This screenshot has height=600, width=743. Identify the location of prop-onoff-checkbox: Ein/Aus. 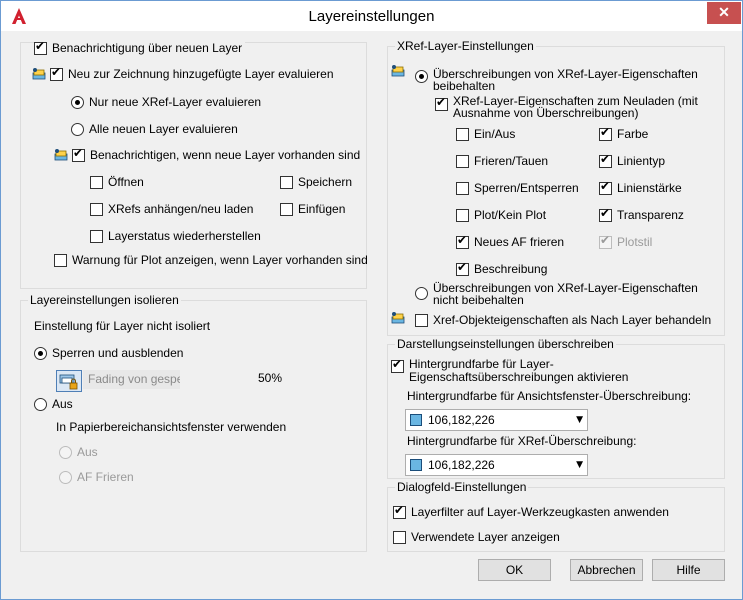
(485, 134).